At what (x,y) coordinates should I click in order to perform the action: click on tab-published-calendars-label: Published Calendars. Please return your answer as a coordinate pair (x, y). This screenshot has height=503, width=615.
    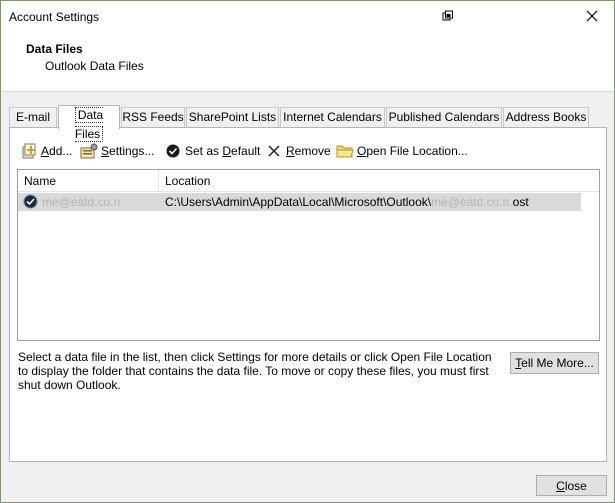
    Looking at the image, I should click on (444, 117).